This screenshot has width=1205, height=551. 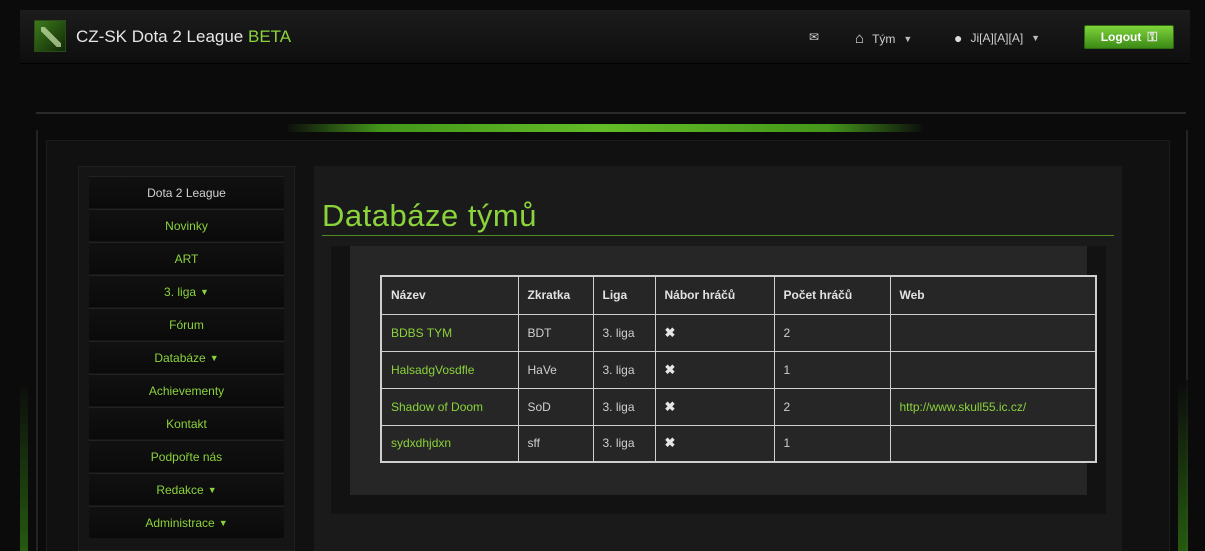 I want to click on frame-right-glow, so click(x=1183, y=465).